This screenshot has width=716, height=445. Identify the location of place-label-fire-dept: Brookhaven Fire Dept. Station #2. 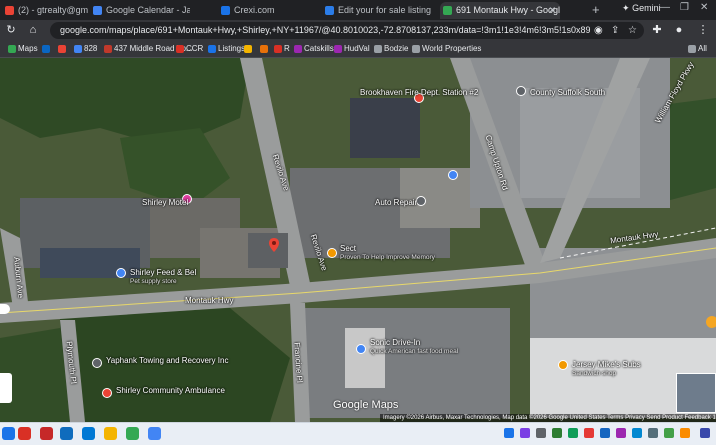
(419, 92).